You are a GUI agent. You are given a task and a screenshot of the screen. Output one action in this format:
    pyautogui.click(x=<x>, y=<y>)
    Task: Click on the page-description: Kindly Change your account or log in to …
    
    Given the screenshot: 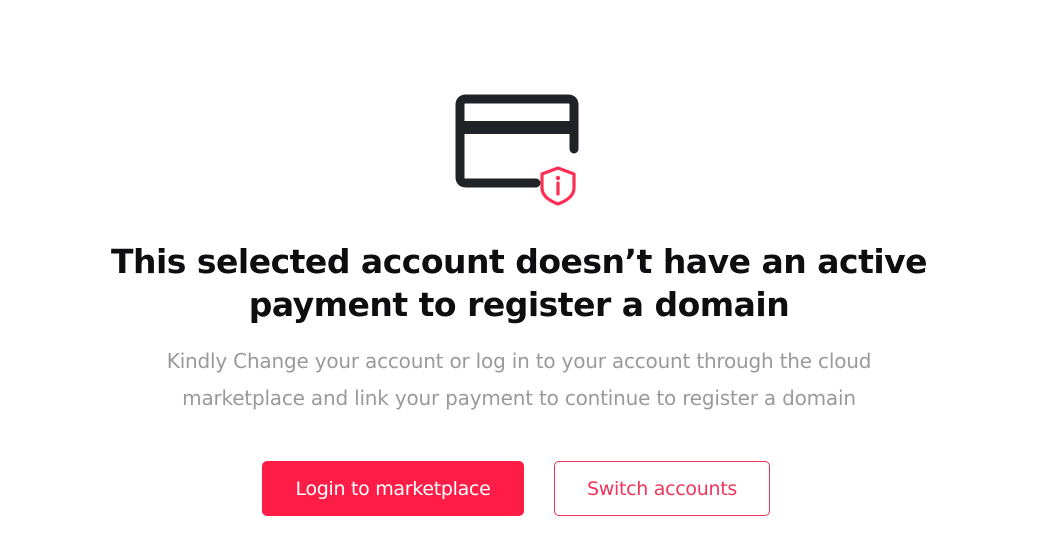 What is the action you would take?
    pyautogui.click(x=519, y=380)
    